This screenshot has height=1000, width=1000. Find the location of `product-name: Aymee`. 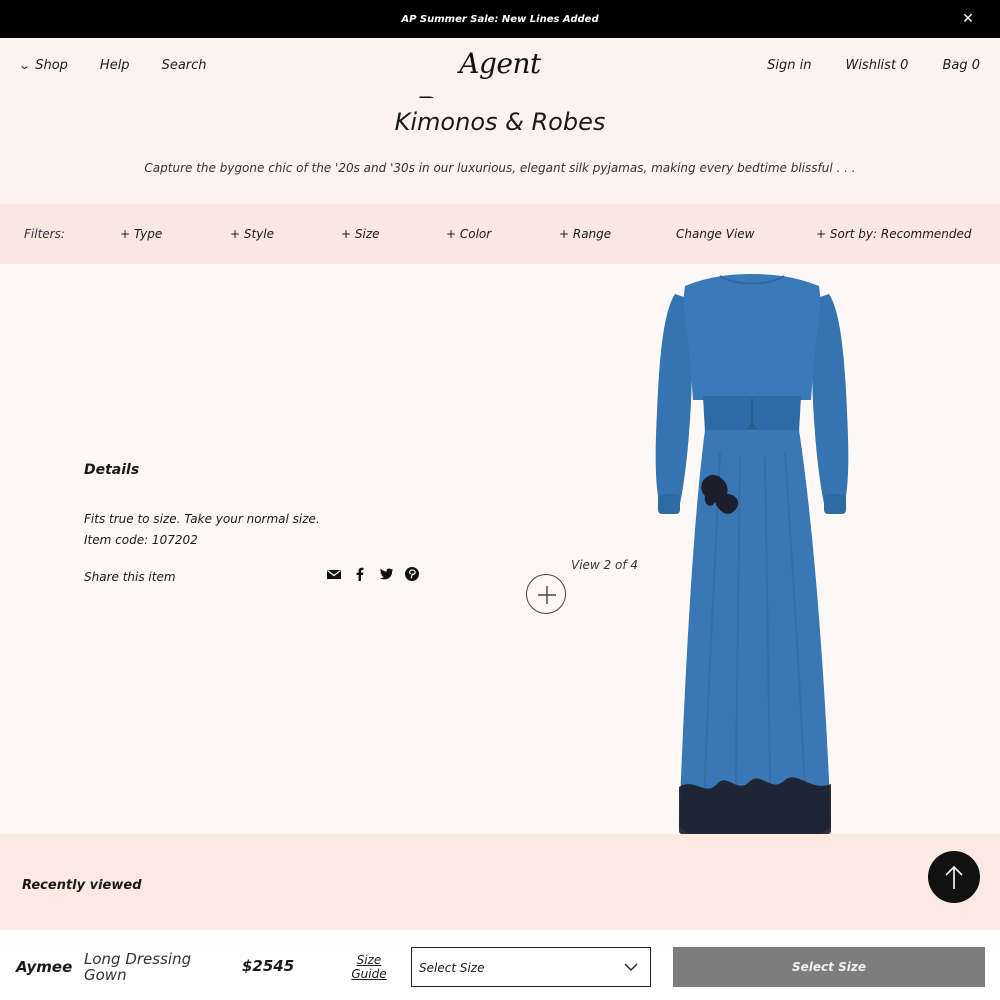

product-name: Aymee is located at coordinates (44, 967).